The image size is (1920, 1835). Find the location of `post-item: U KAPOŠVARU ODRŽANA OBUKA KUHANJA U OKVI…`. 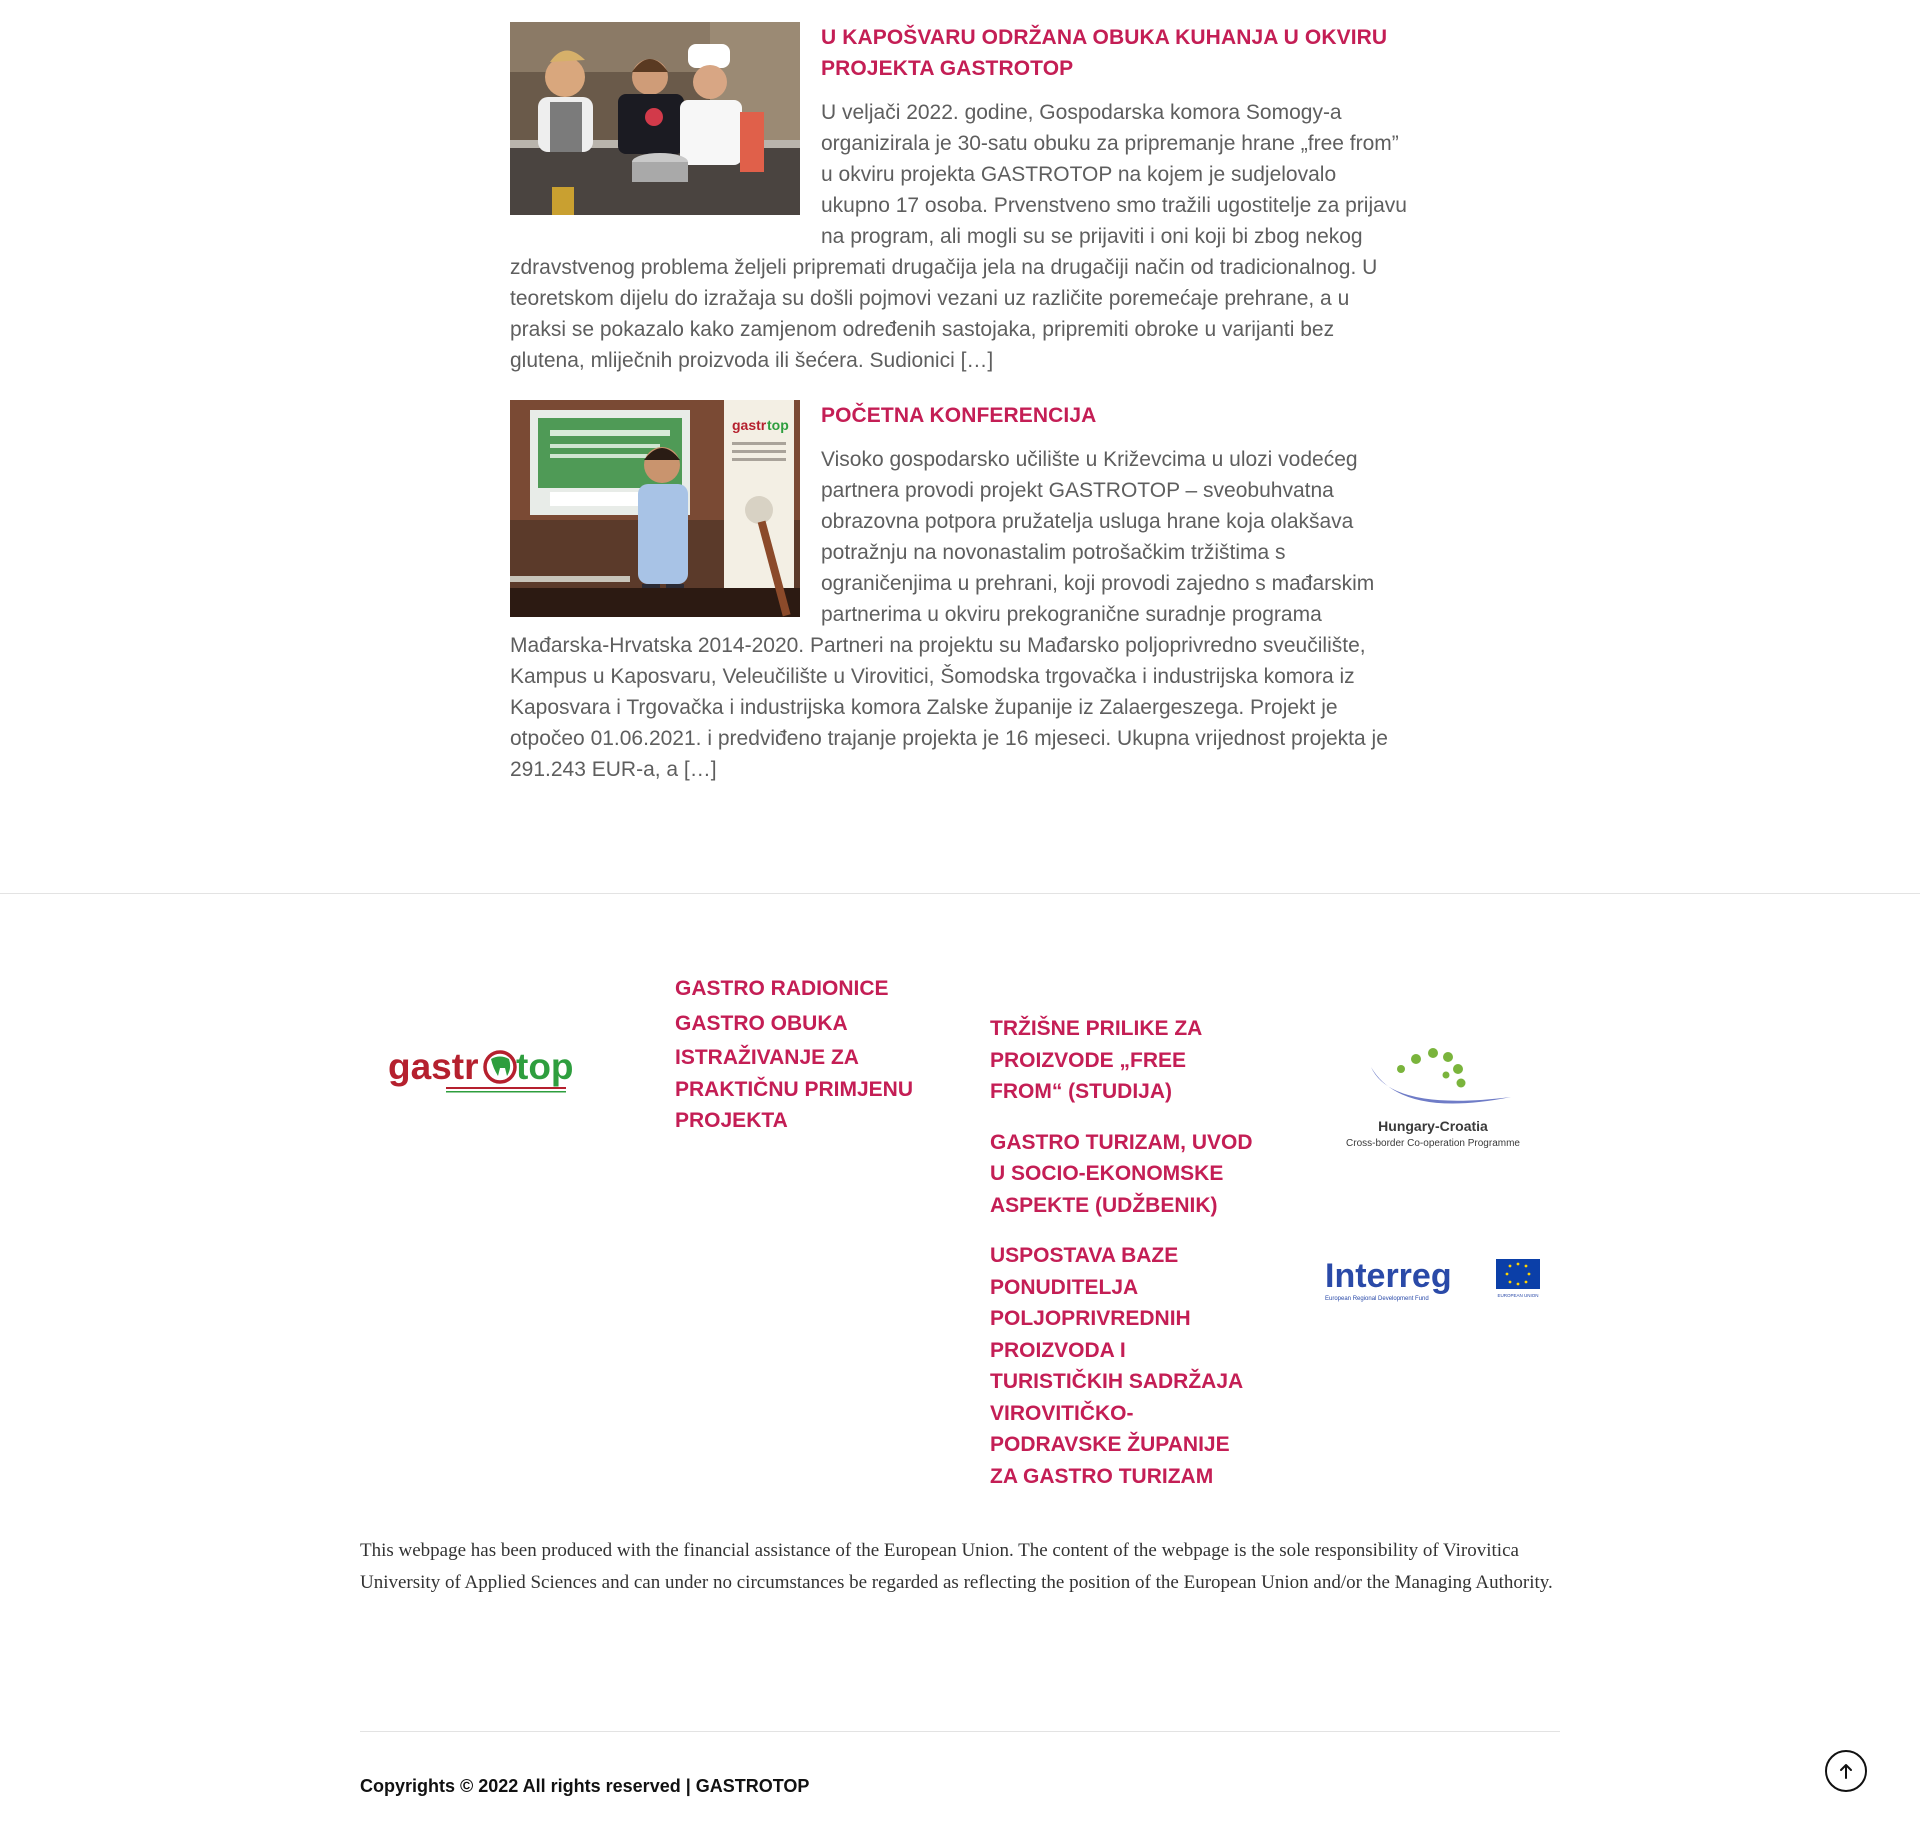

post-item: U KAPOŠVARU ODRŽANA OBUKA KUHANJA U OKVI… is located at coordinates (960, 199).